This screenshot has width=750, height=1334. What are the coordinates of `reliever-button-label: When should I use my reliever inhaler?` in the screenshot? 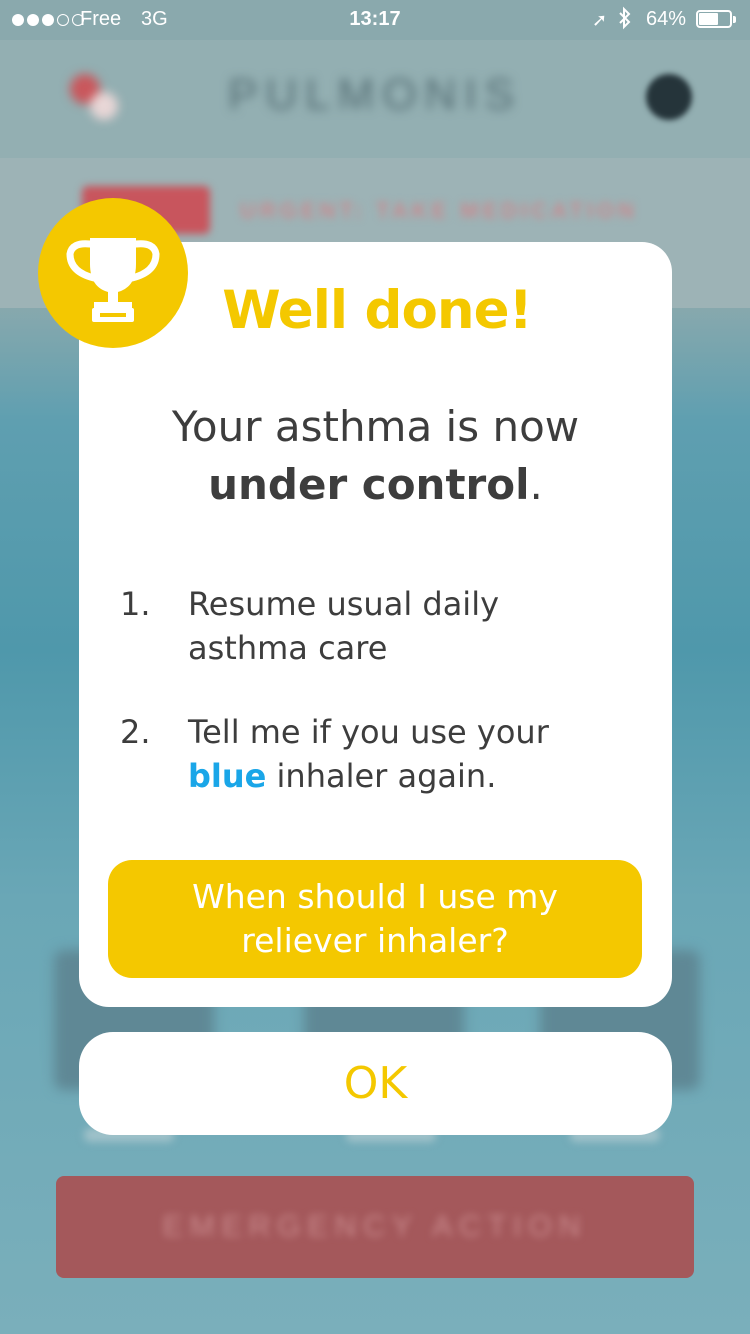 It's located at (375, 918).